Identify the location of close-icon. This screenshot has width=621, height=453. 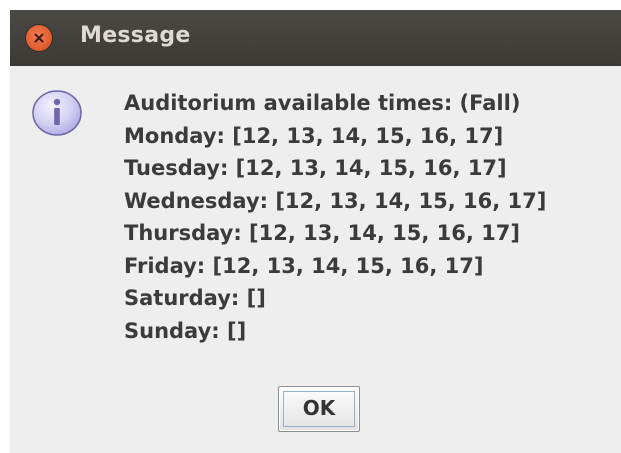
(39, 38).